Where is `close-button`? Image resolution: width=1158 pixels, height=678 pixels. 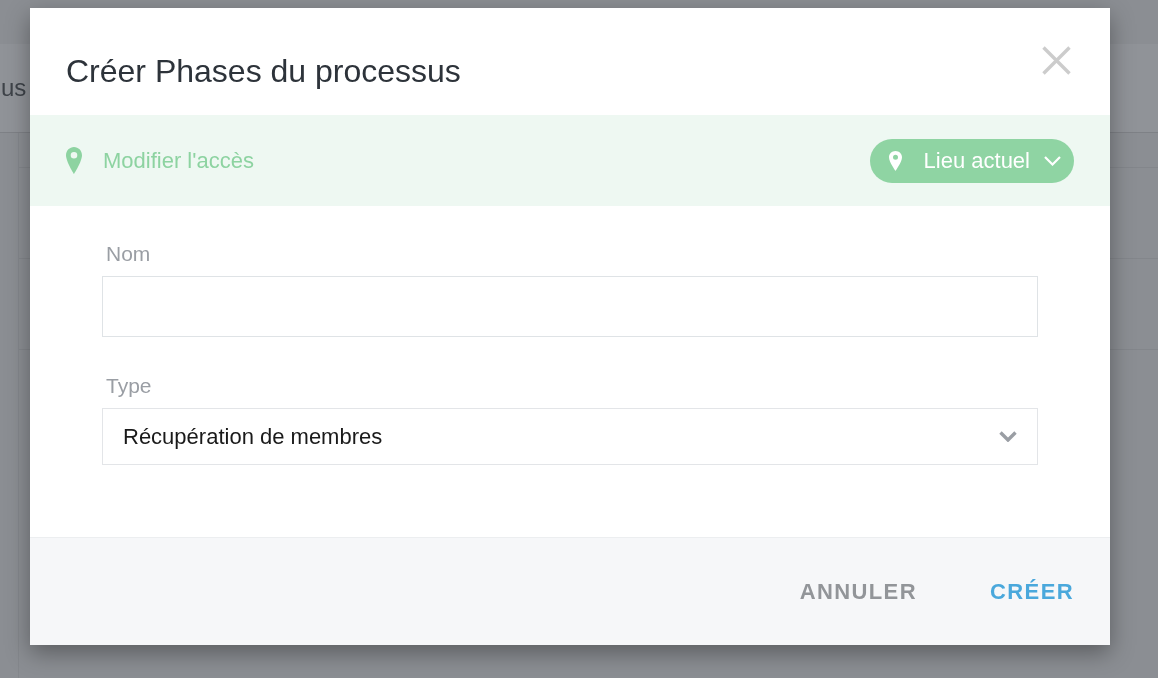
close-button is located at coordinates (1056, 60).